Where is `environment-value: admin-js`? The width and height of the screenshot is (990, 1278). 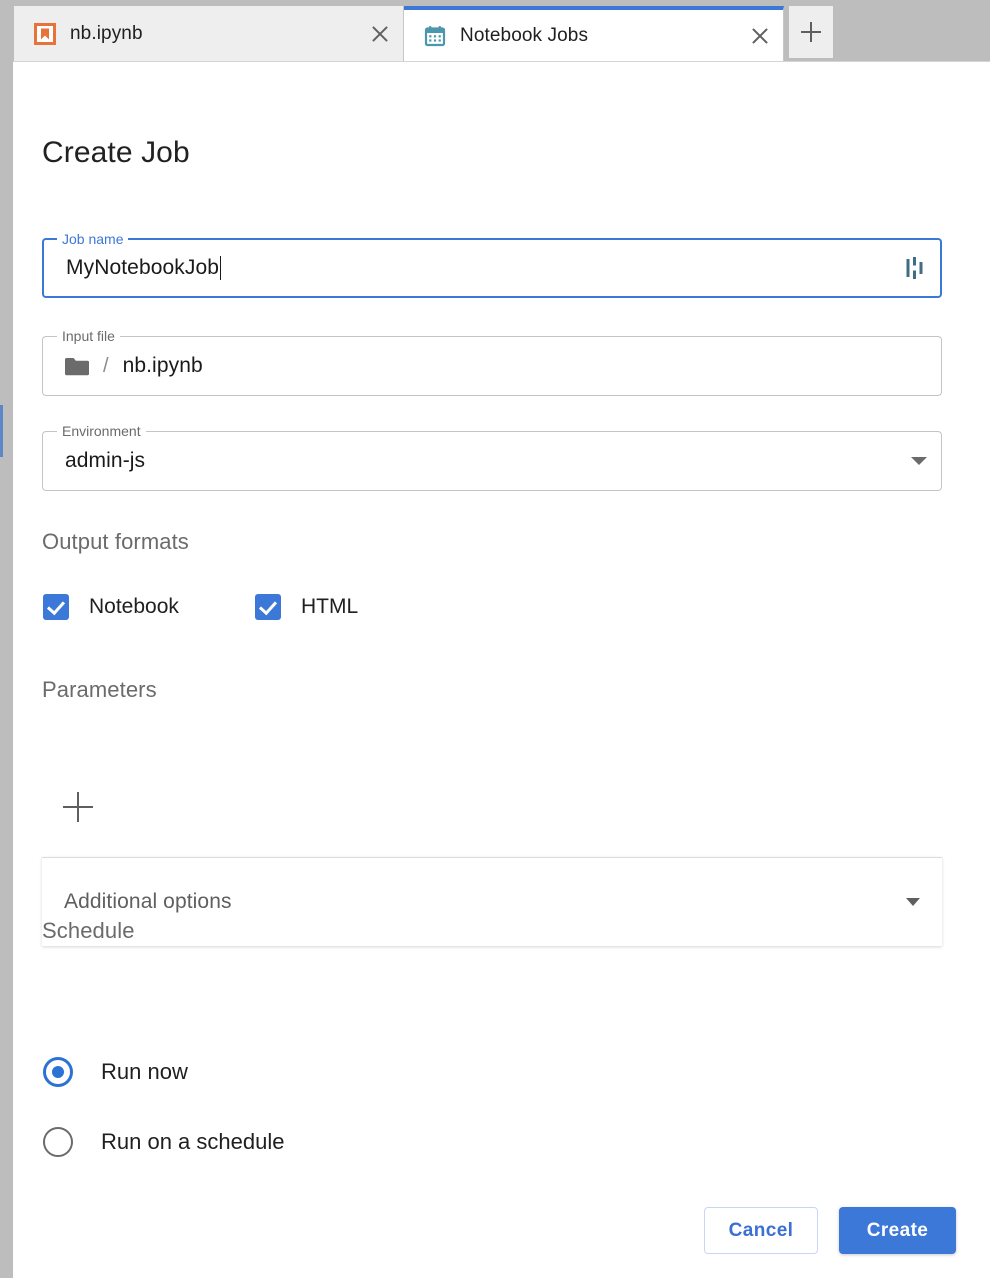 environment-value: admin-js is located at coordinates (105, 460).